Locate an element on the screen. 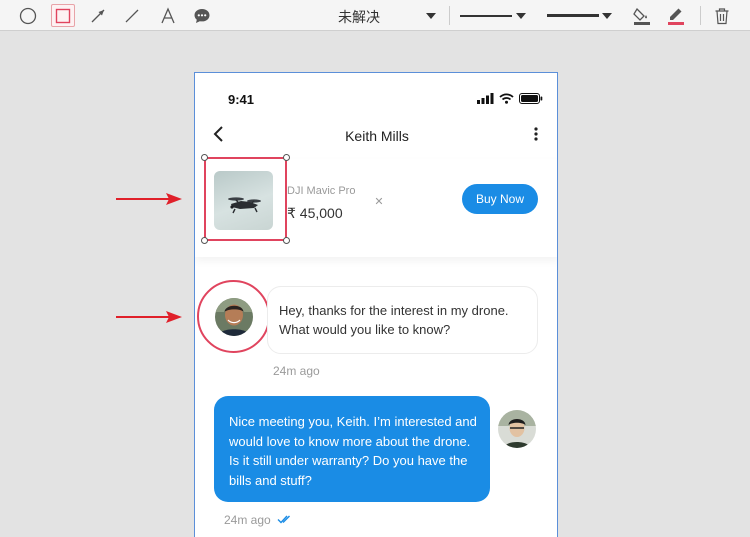 The width and height of the screenshot is (750, 537). selection-rectangle is located at coordinates (245, 199).